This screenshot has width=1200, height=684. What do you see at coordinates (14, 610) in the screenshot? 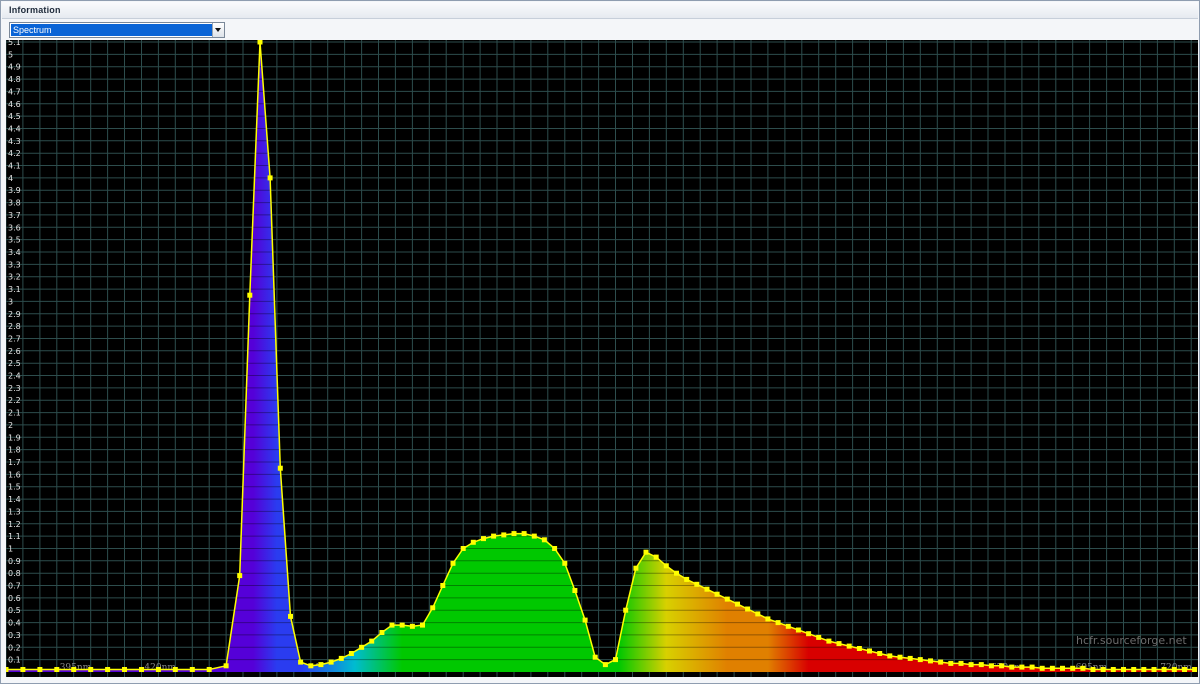
I see `y-tick-label: 0.5` at bounding box center [14, 610].